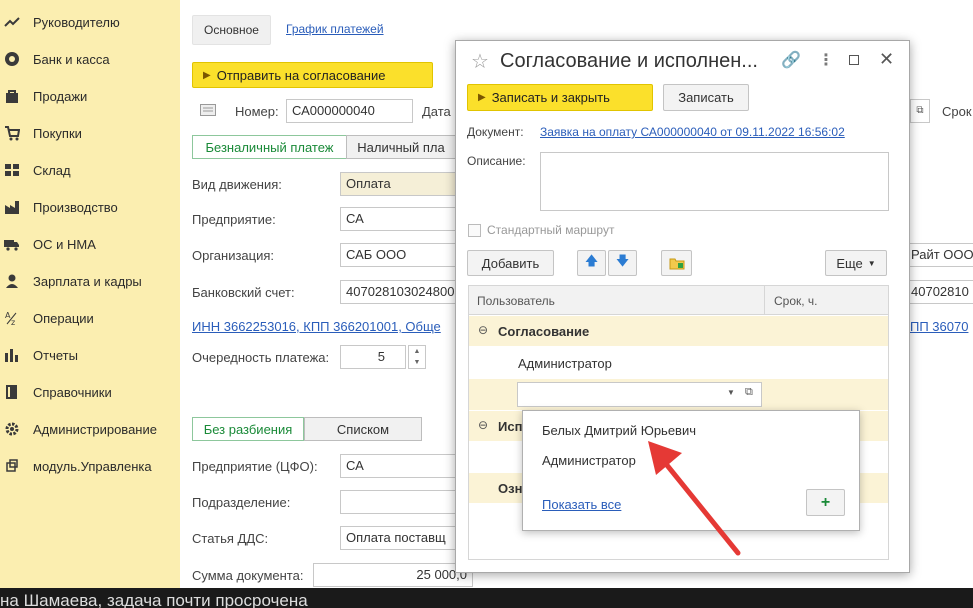 Image resolution: width=973 pixels, height=608 pixels. I want to click on bank-account-label: Банковский счет:, so click(243, 292).